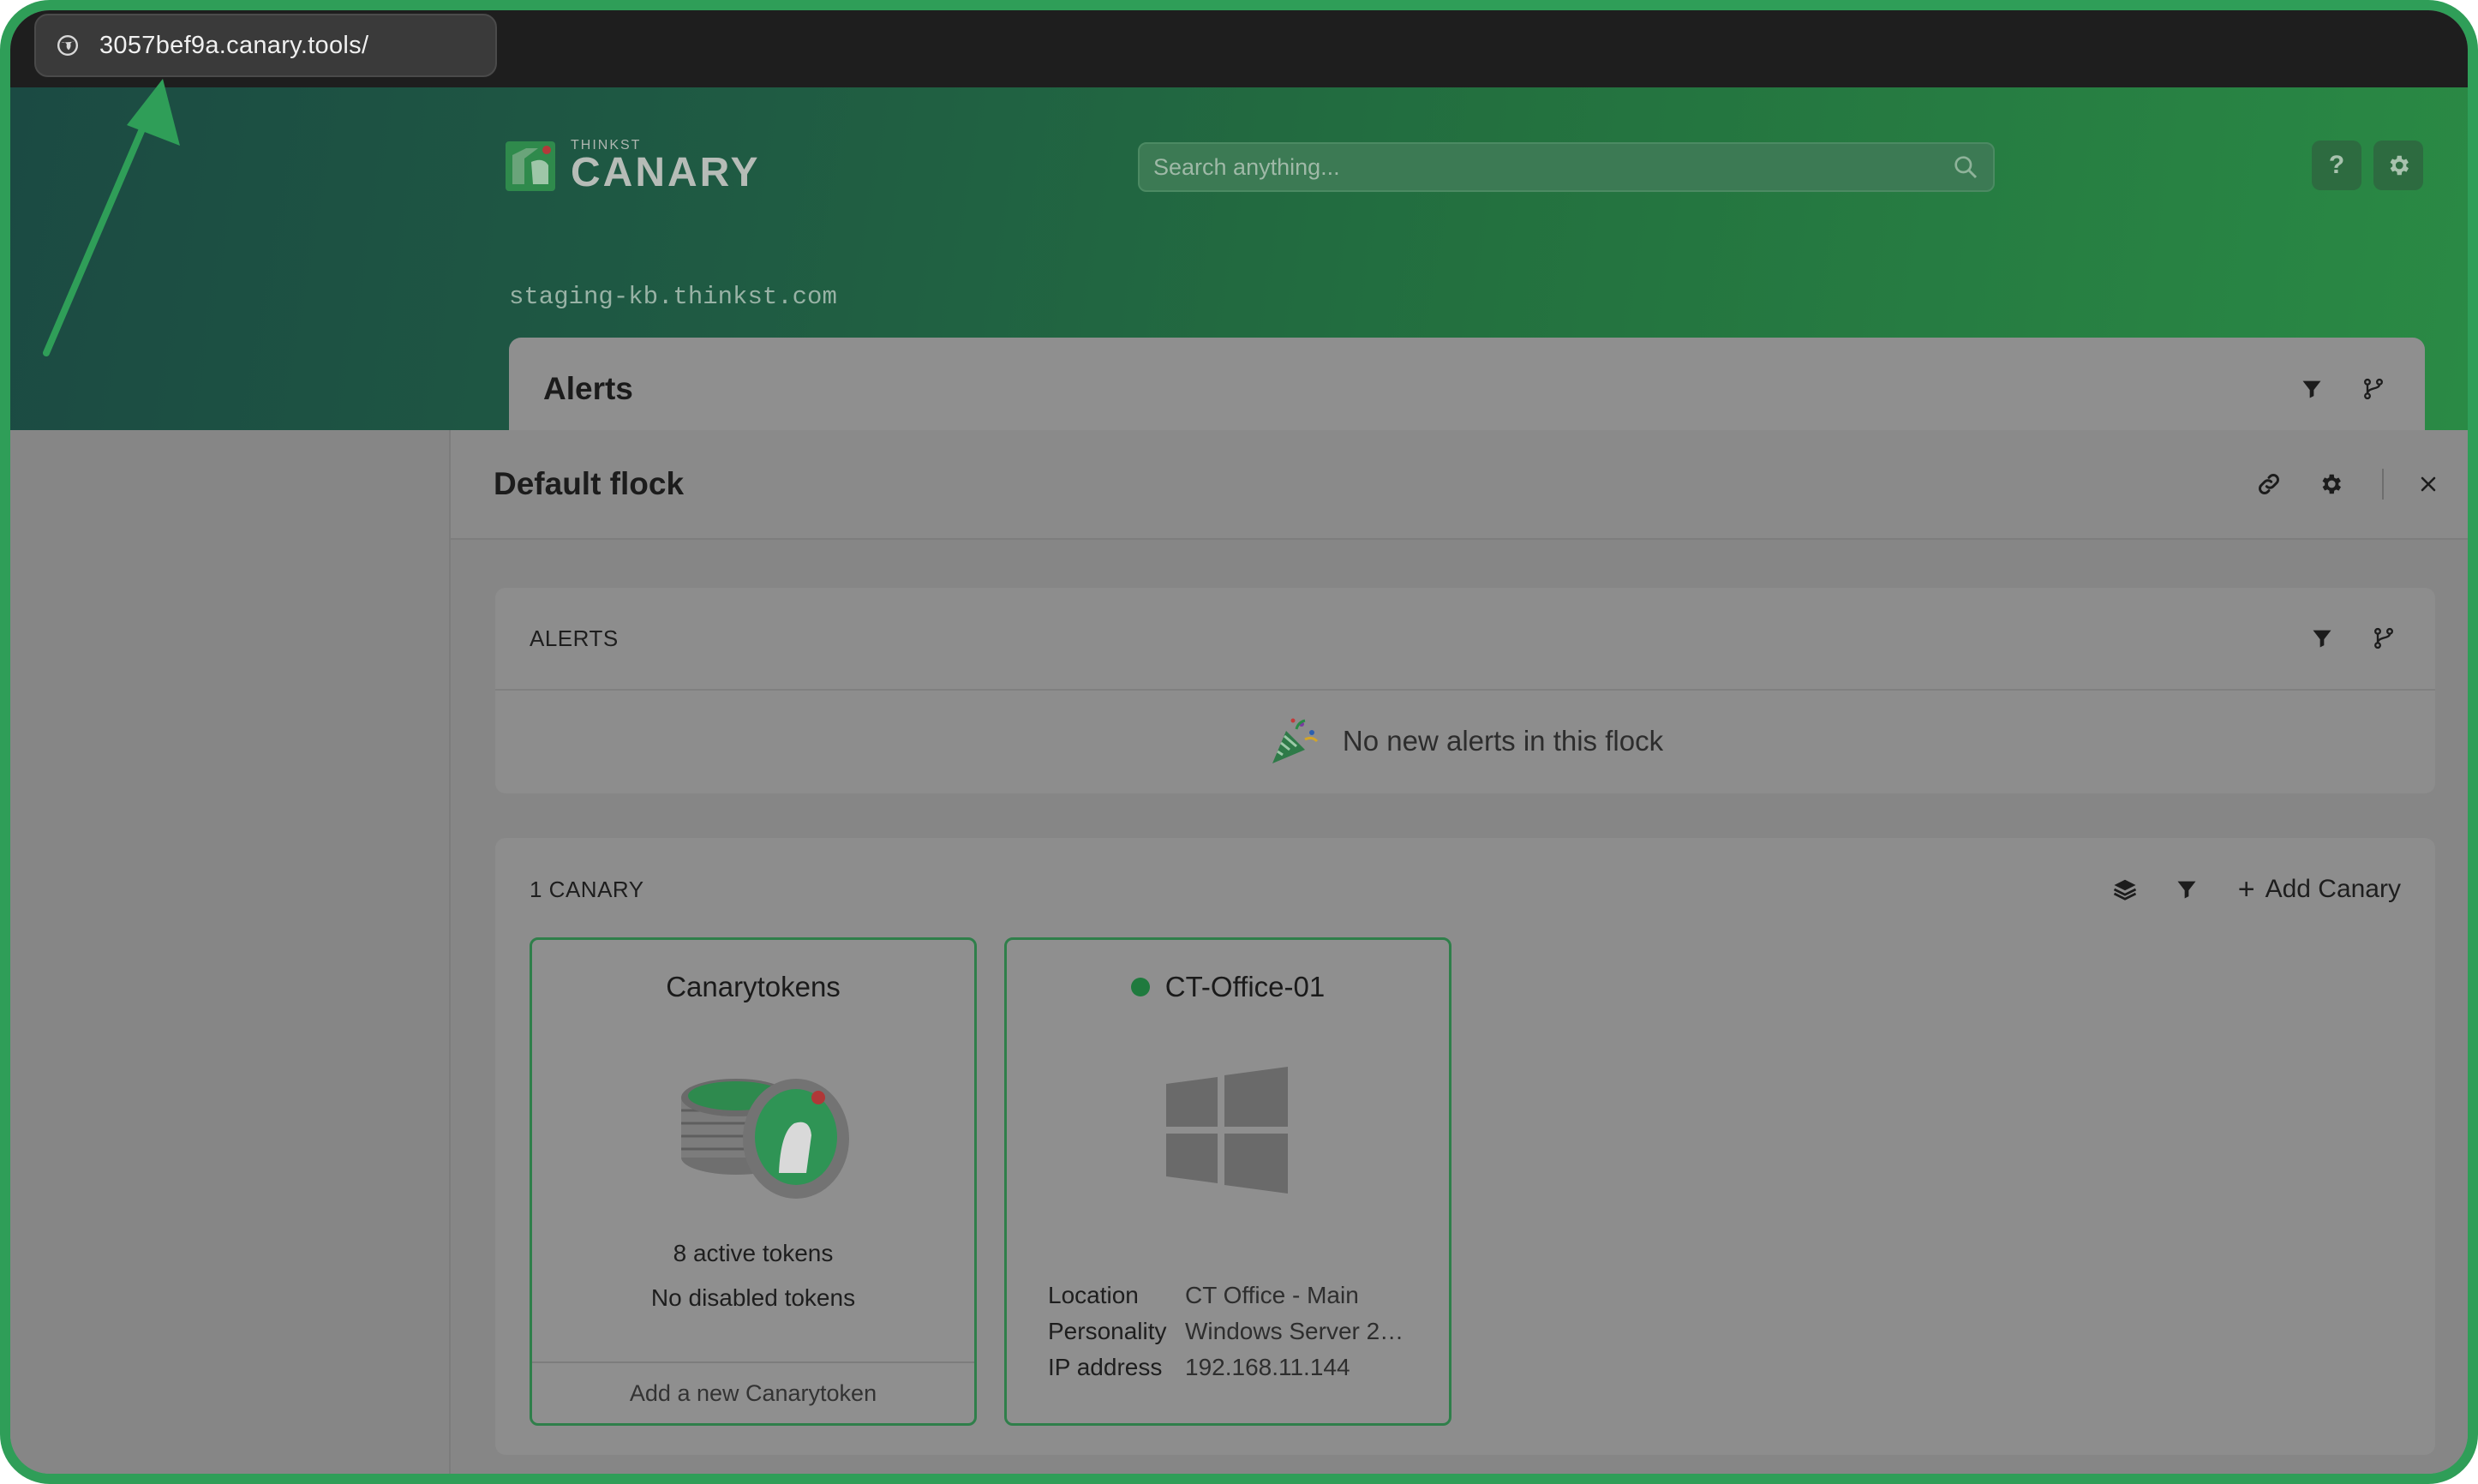  Describe the element at coordinates (530, 166) in the screenshot. I see `canary-logo-mark-icon` at that location.